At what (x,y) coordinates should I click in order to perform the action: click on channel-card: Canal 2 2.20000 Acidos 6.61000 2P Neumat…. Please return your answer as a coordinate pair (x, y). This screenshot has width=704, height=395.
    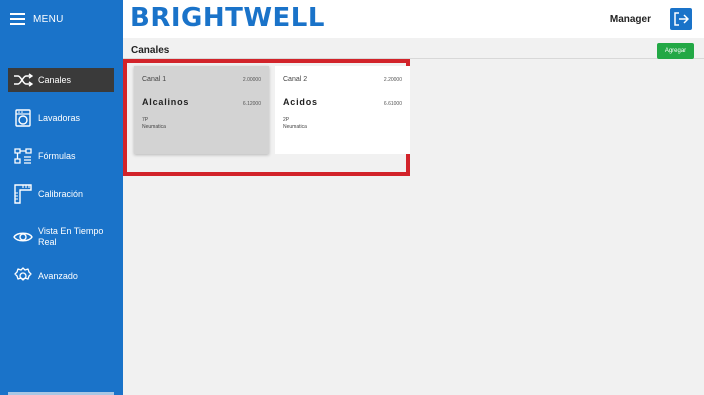
    Looking at the image, I should click on (342, 110).